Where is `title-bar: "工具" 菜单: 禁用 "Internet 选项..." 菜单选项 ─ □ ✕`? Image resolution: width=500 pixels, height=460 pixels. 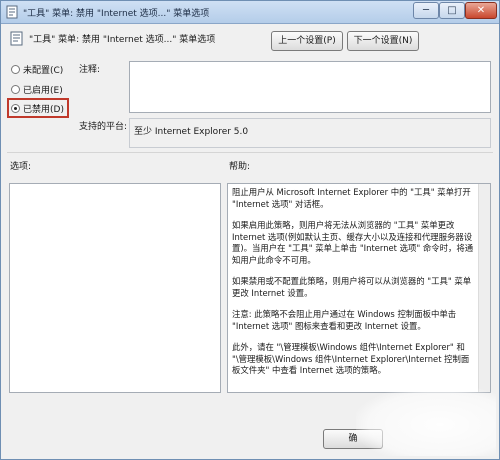 title-bar: "工具" 菜单: 禁用 "Internet 选项..." 菜单选项 ─ □ ✕ is located at coordinates (250, 12).